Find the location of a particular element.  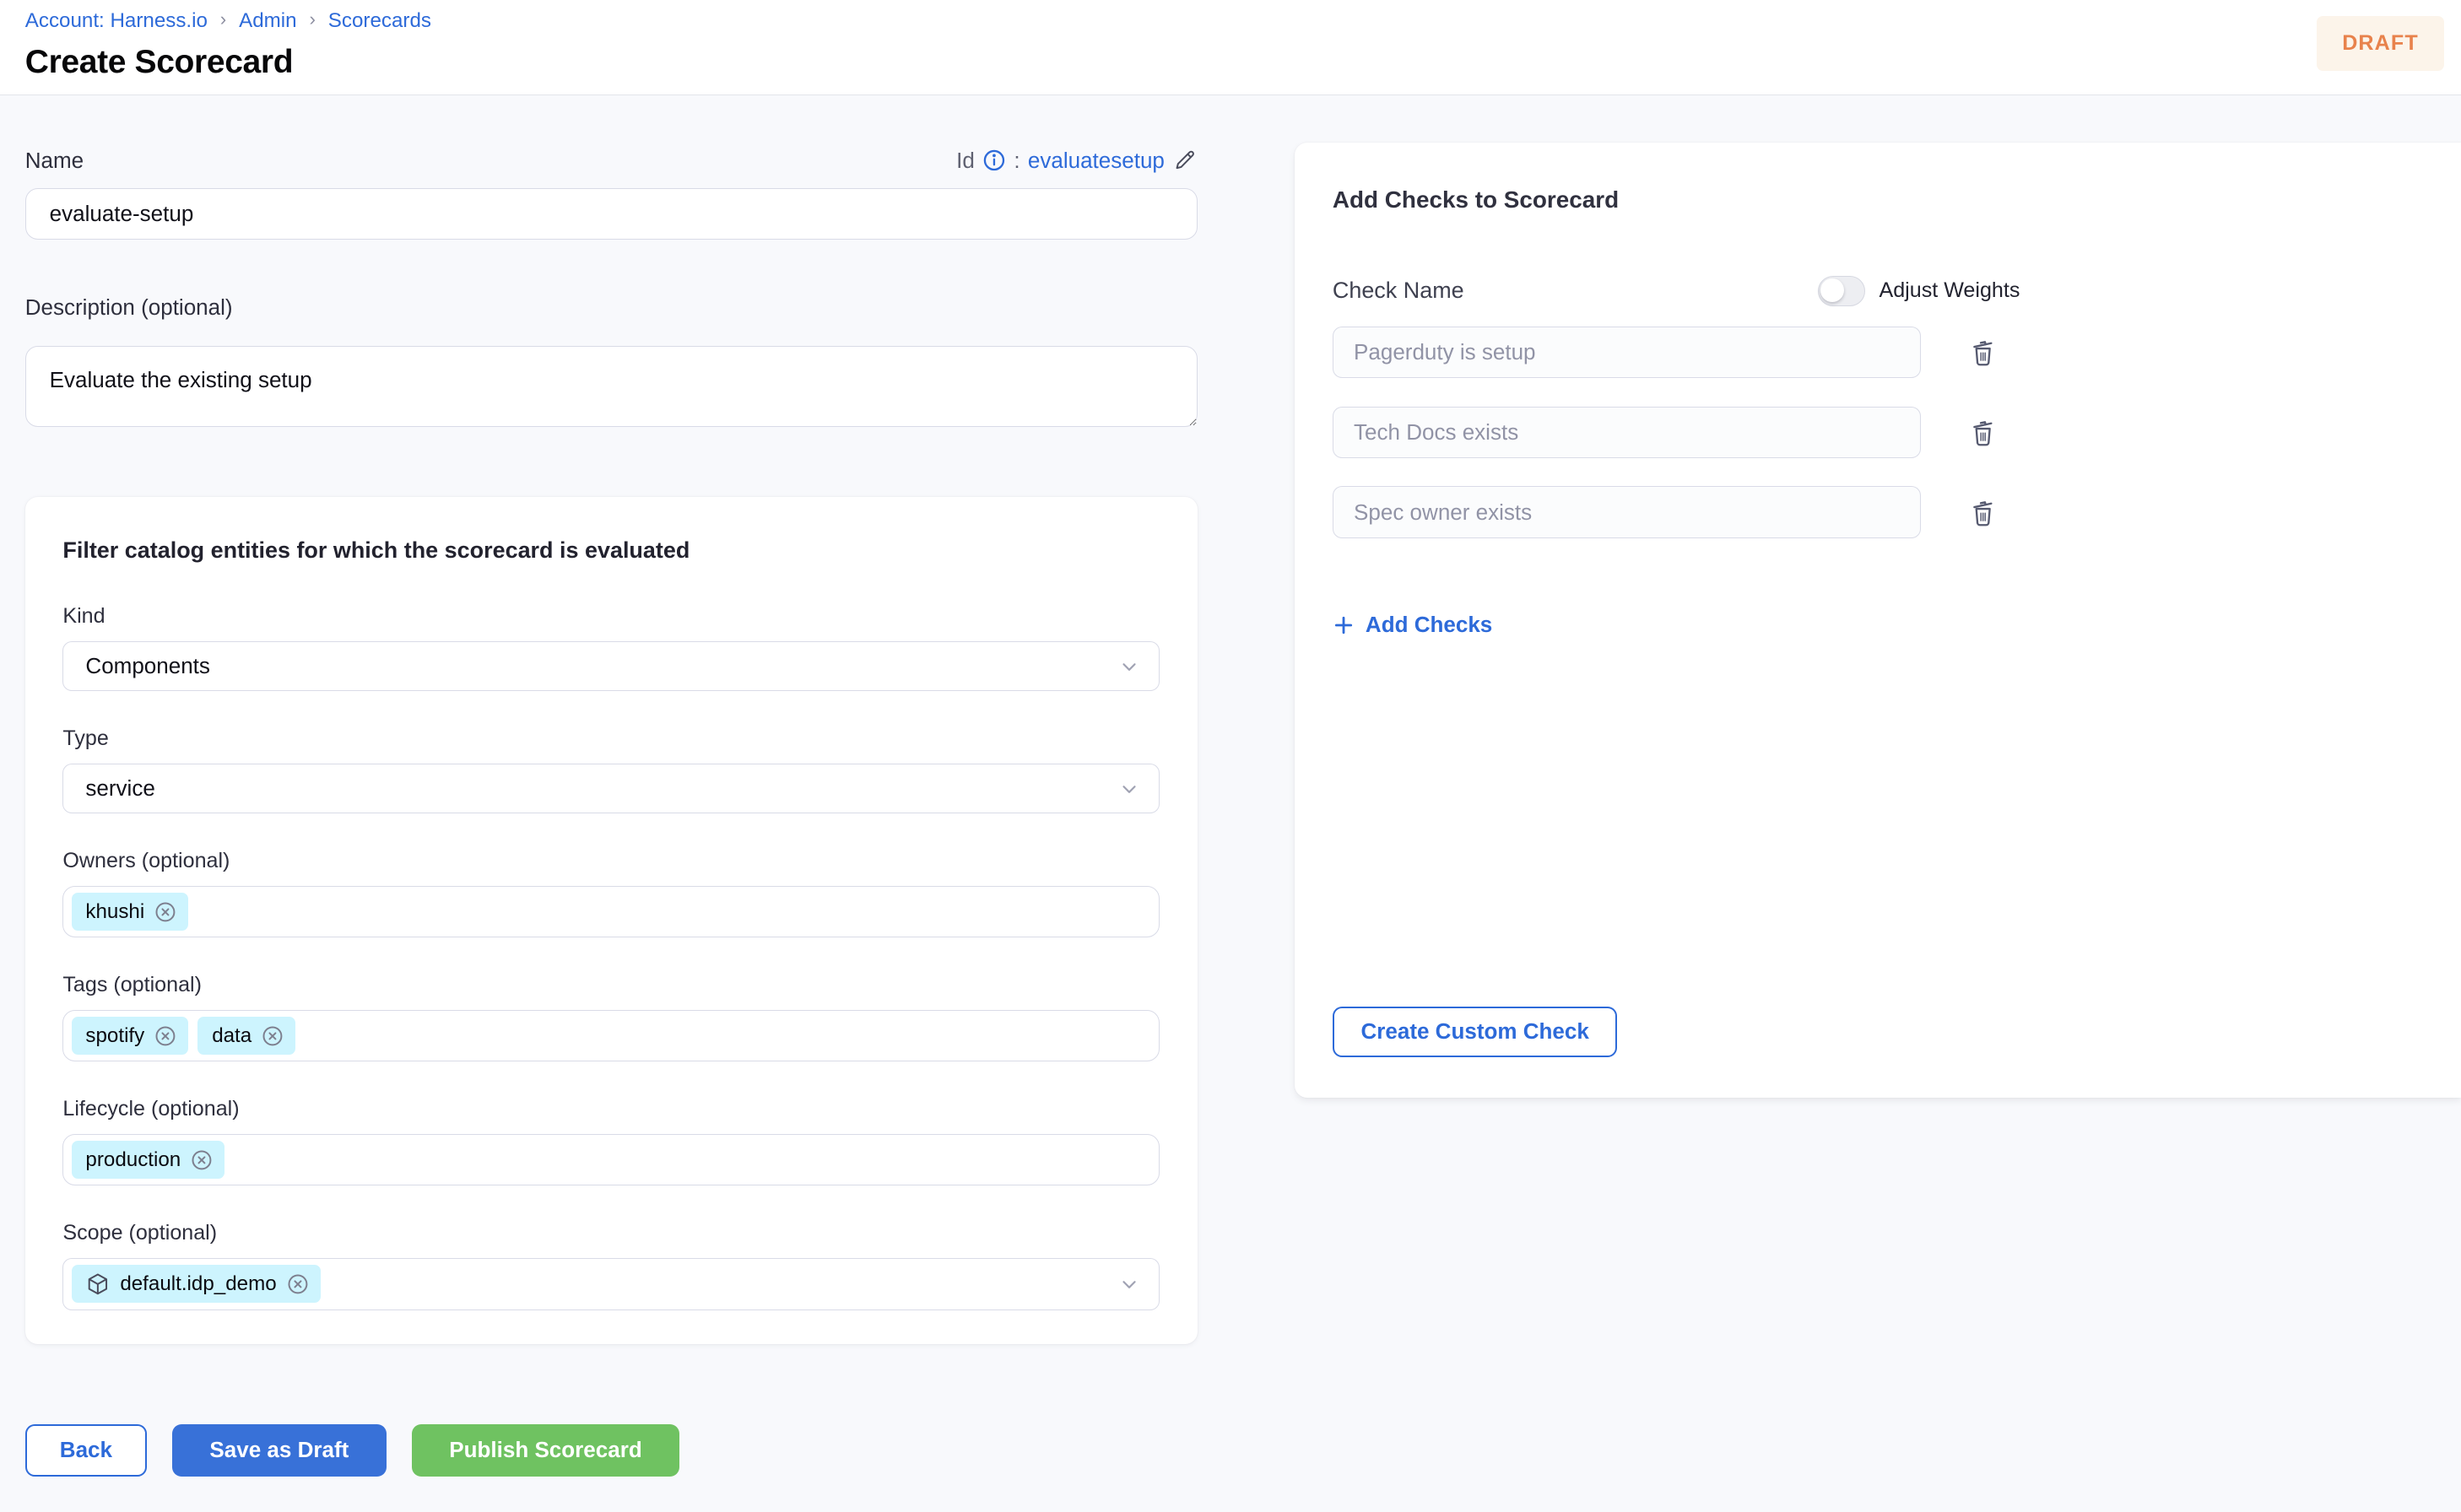

scope-chip: default.idp_demo is located at coordinates (196, 1284).